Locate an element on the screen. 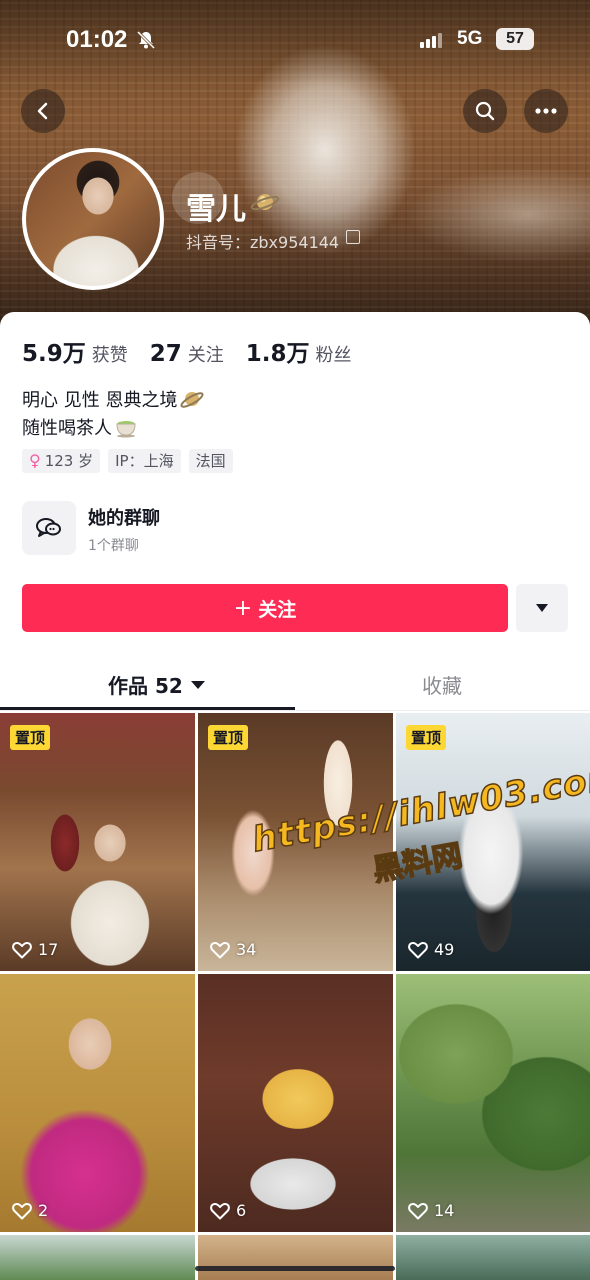 This screenshot has width=590, height=1280. network-type: 5G is located at coordinates (470, 38).